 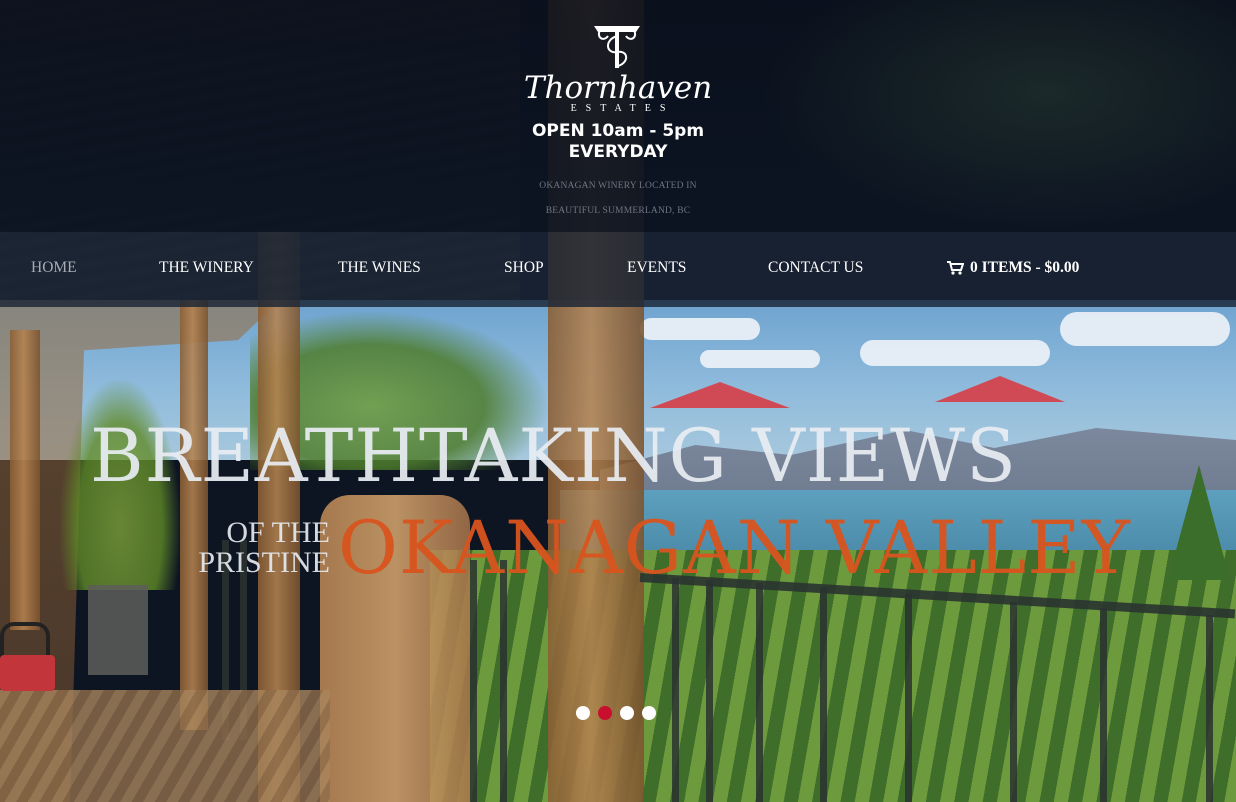 I want to click on hero-headline: BREATHTAKING VIEWS, so click(x=554, y=456).